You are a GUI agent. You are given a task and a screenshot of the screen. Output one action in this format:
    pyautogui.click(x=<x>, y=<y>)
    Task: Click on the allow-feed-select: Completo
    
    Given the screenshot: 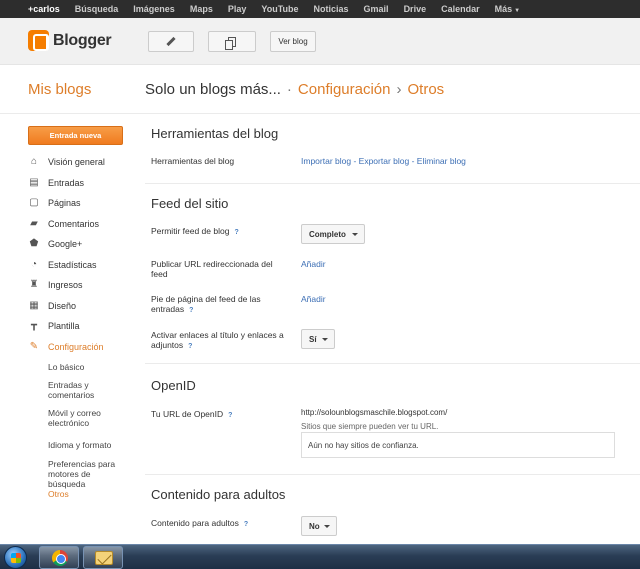 What is the action you would take?
    pyautogui.click(x=333, y=234)
    